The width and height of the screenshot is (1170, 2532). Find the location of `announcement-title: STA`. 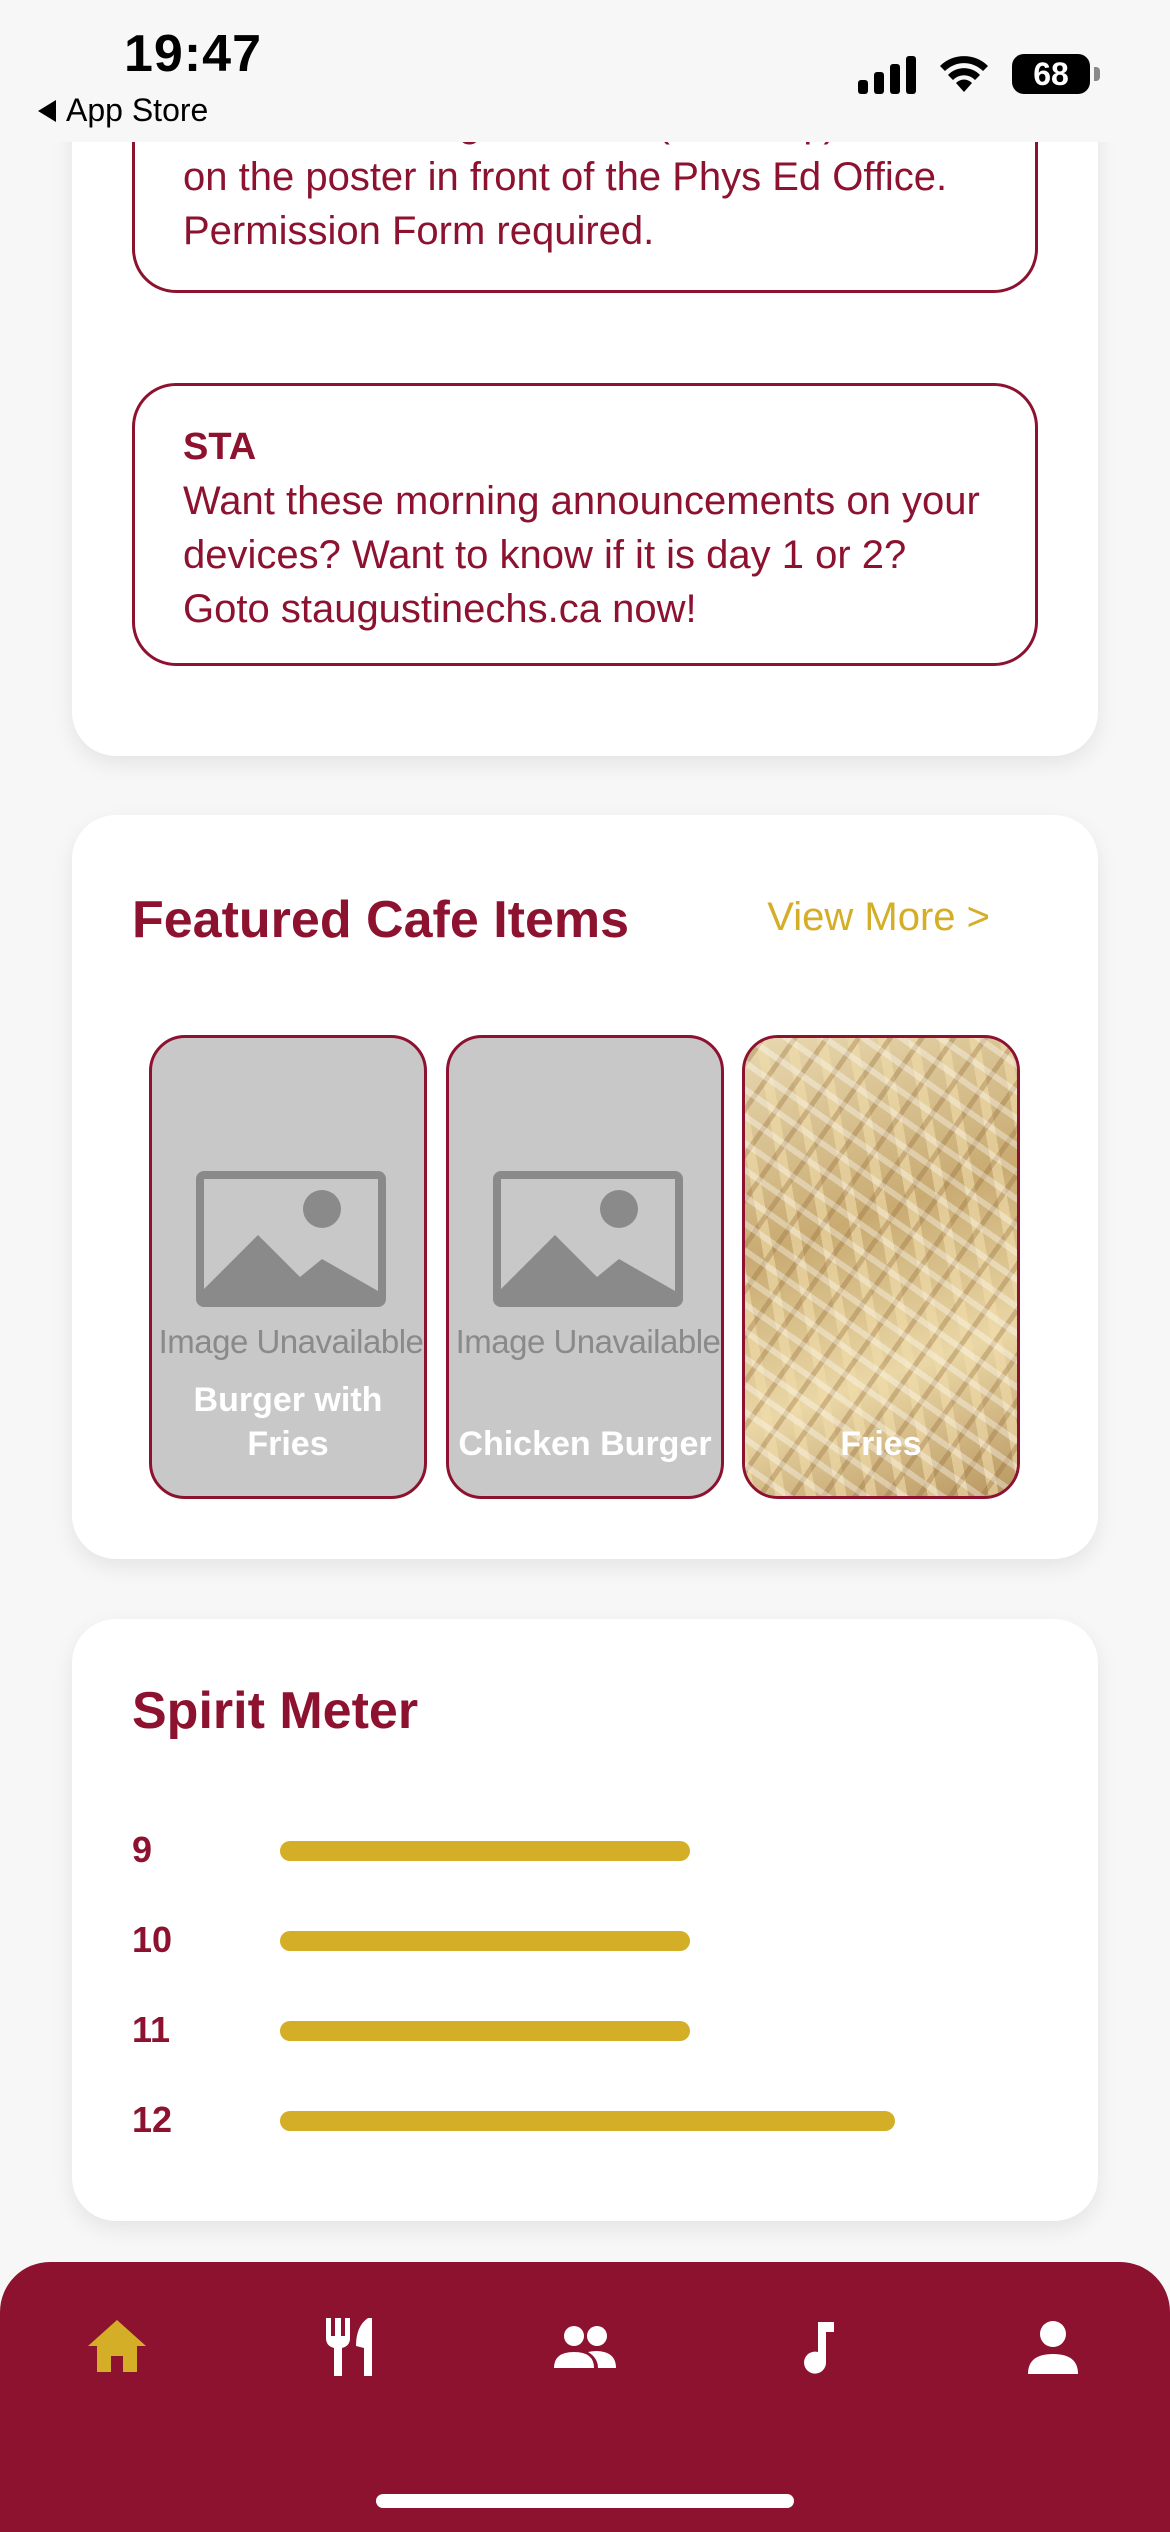

announcement-title: STA is located at coordinates (220, 447).